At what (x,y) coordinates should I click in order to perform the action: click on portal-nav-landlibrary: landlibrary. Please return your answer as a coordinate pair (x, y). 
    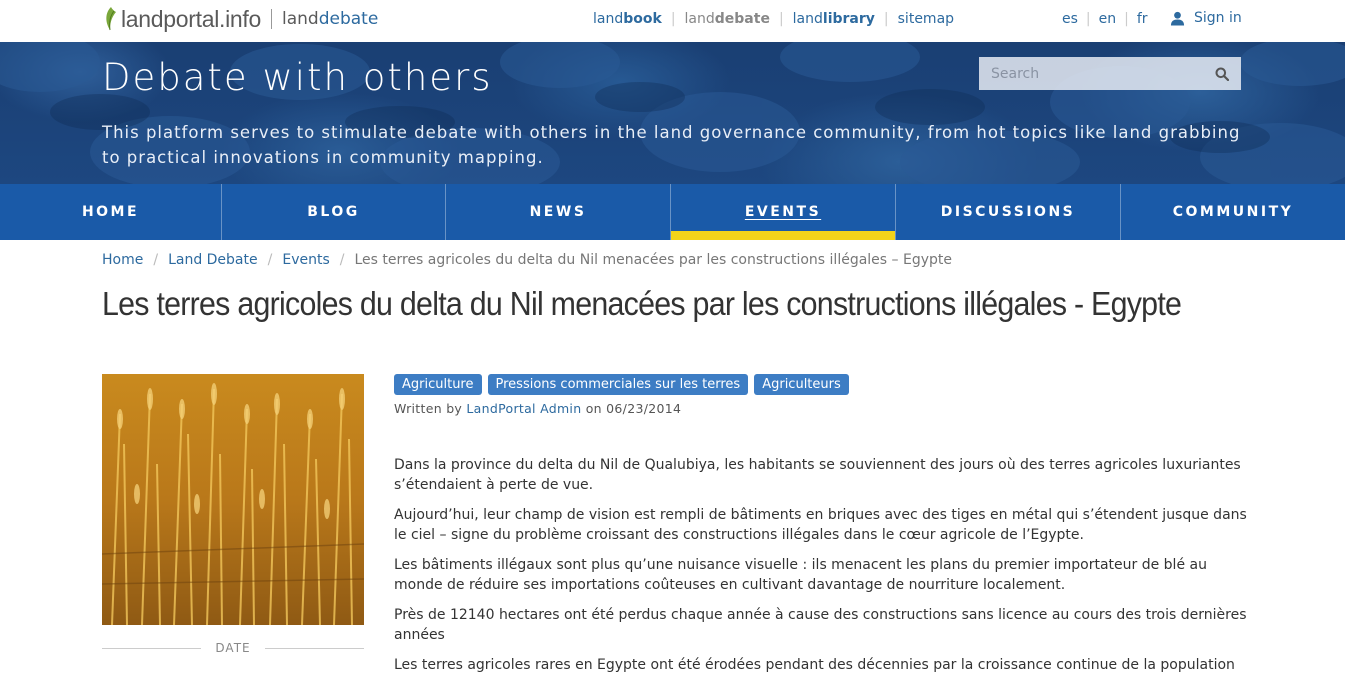
    Looking at the image, I should click on (834, 19).